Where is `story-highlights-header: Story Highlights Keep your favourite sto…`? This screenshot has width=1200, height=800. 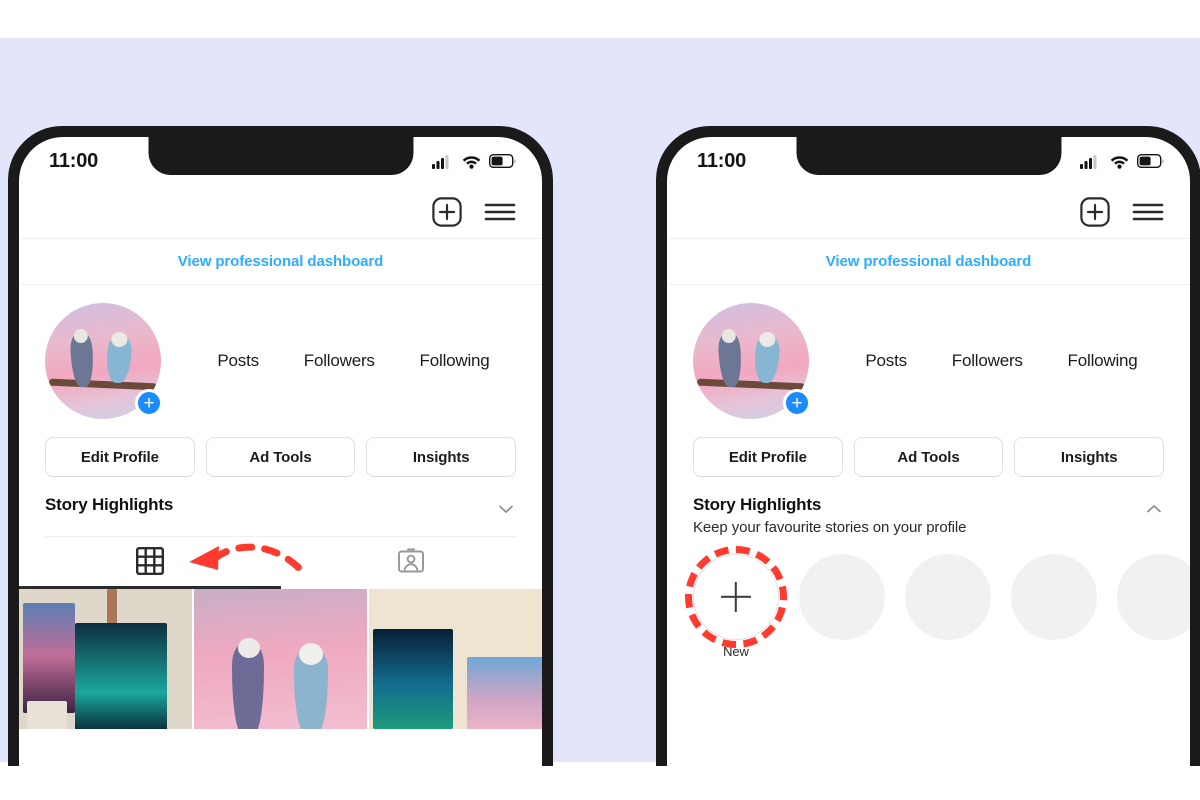
story-highlights-header: Story Highlights Keep your favourite sto… is located at coordinates (928, 515).